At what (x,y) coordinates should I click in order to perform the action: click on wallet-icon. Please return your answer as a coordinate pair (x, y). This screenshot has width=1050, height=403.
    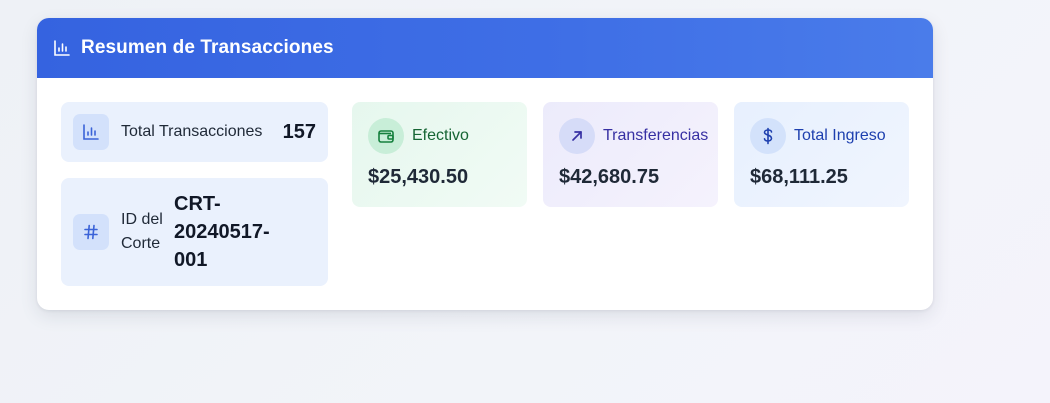
    Looking at the image, I should click on (386, 136).